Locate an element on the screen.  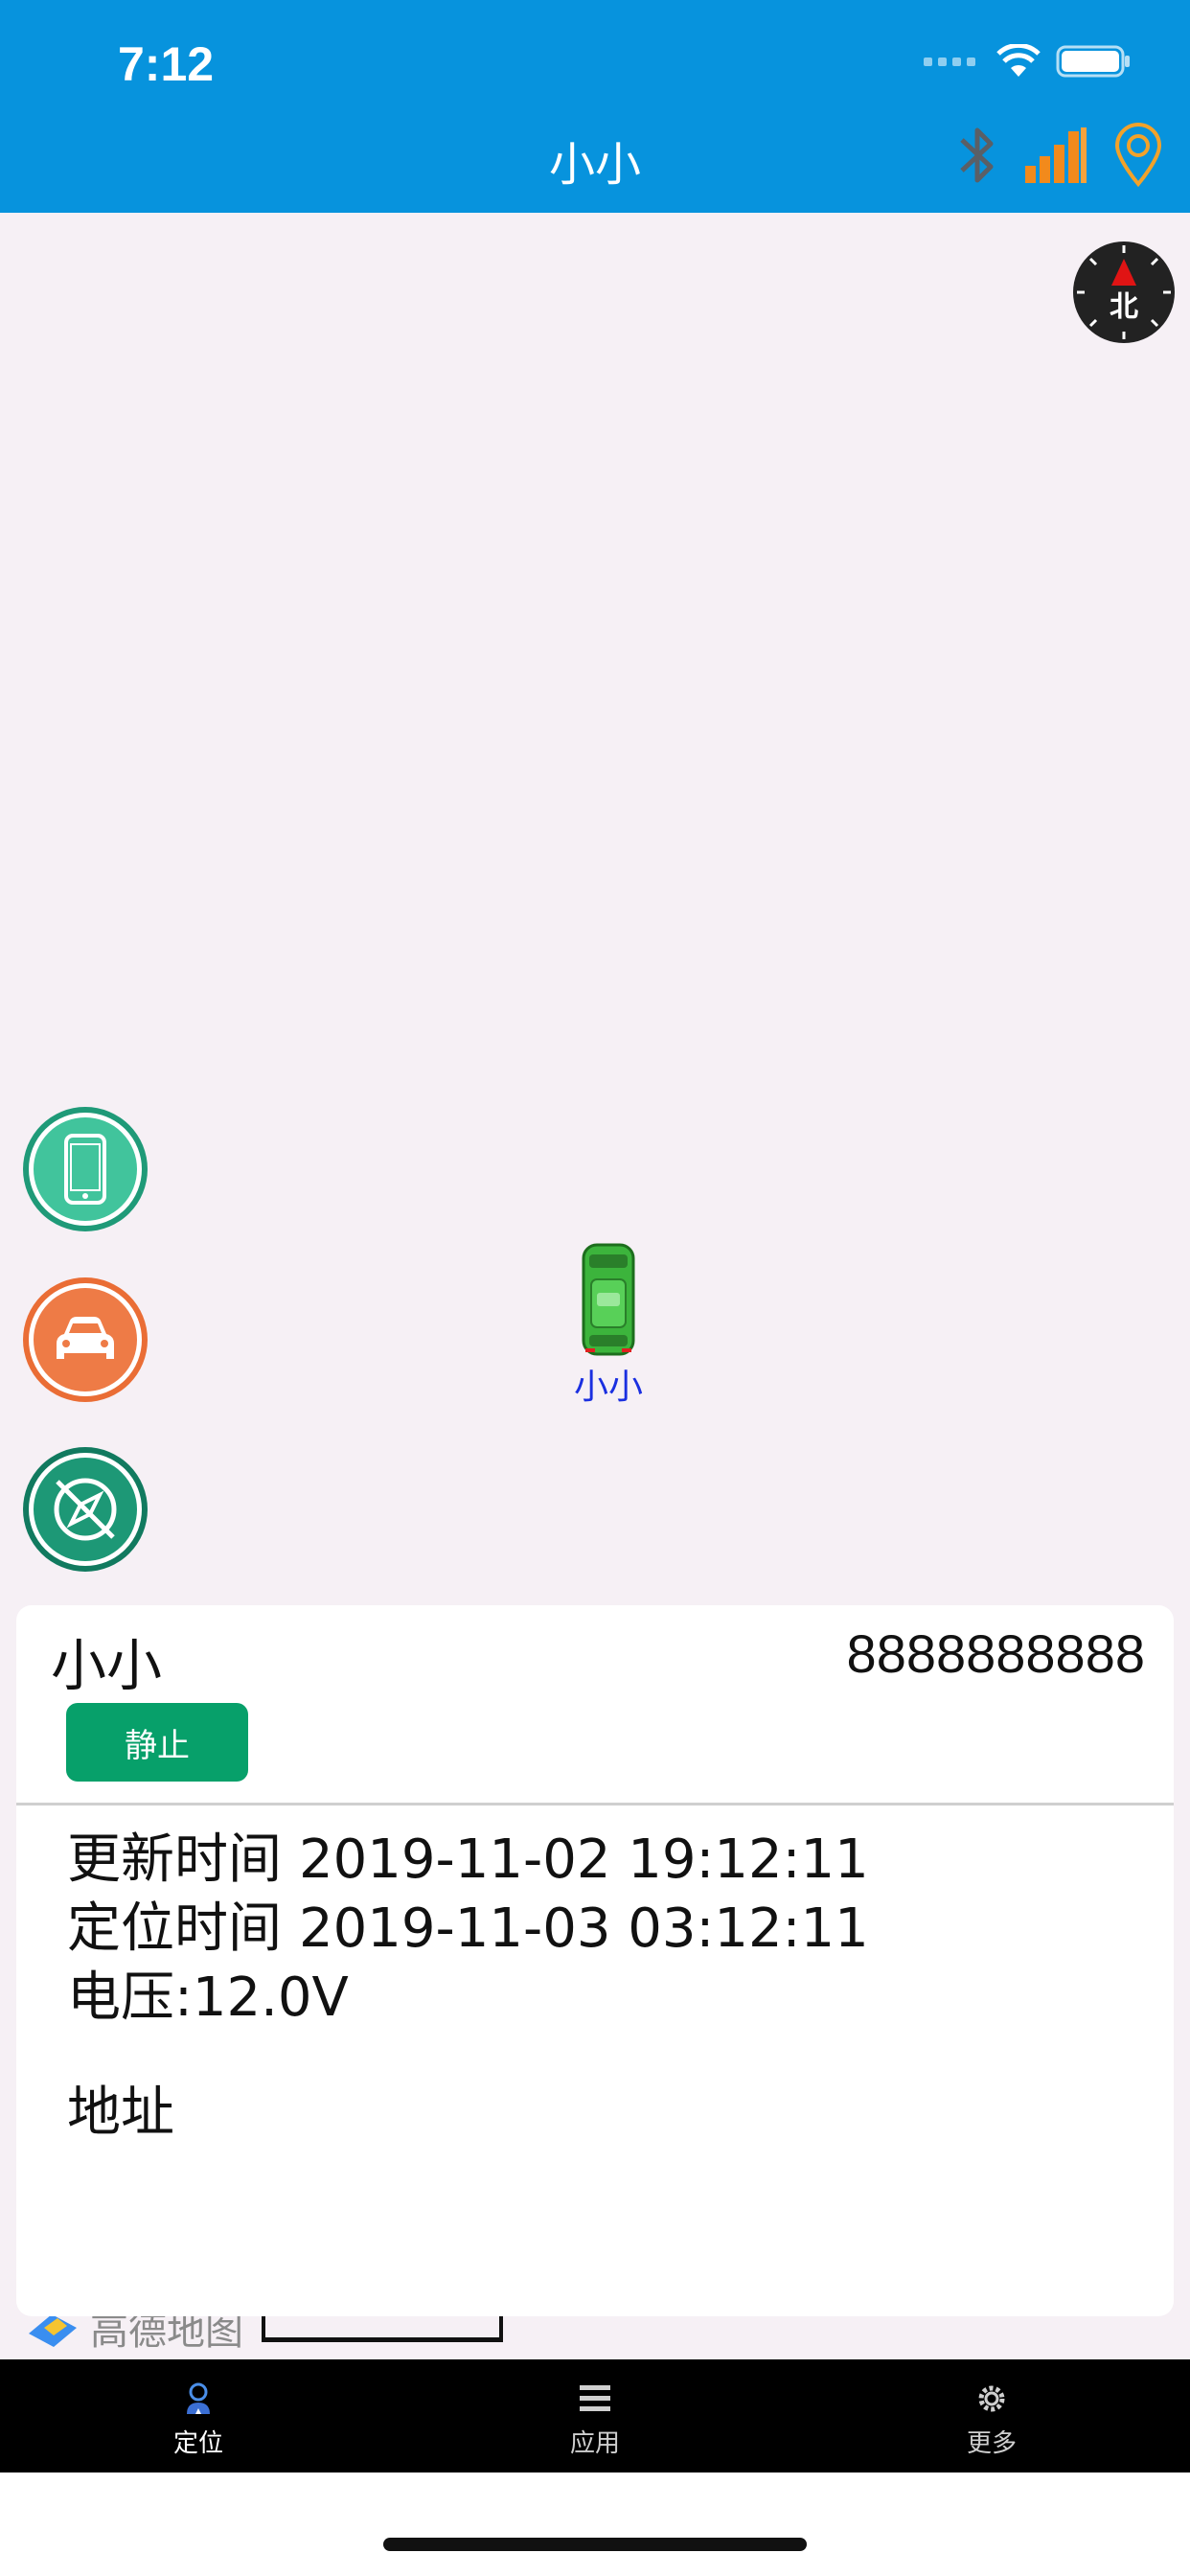
device-name: 小小 is located at coordinates (107, 1665).